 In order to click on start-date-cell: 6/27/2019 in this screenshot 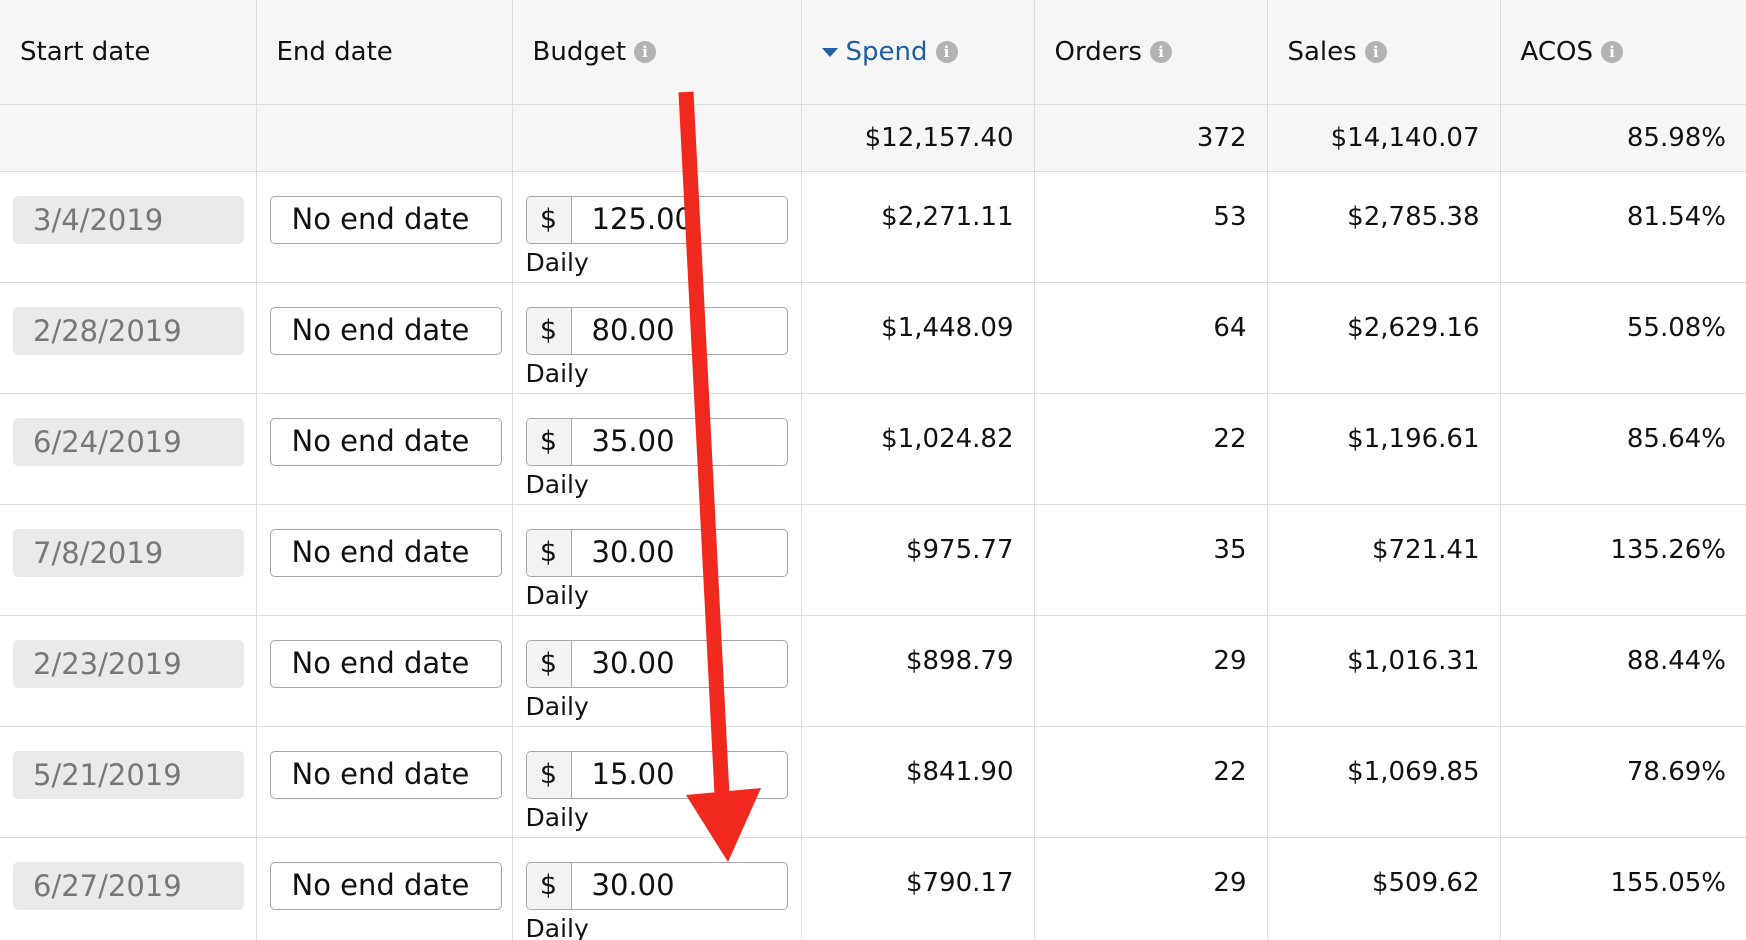, I will do `click(128, 888)`.